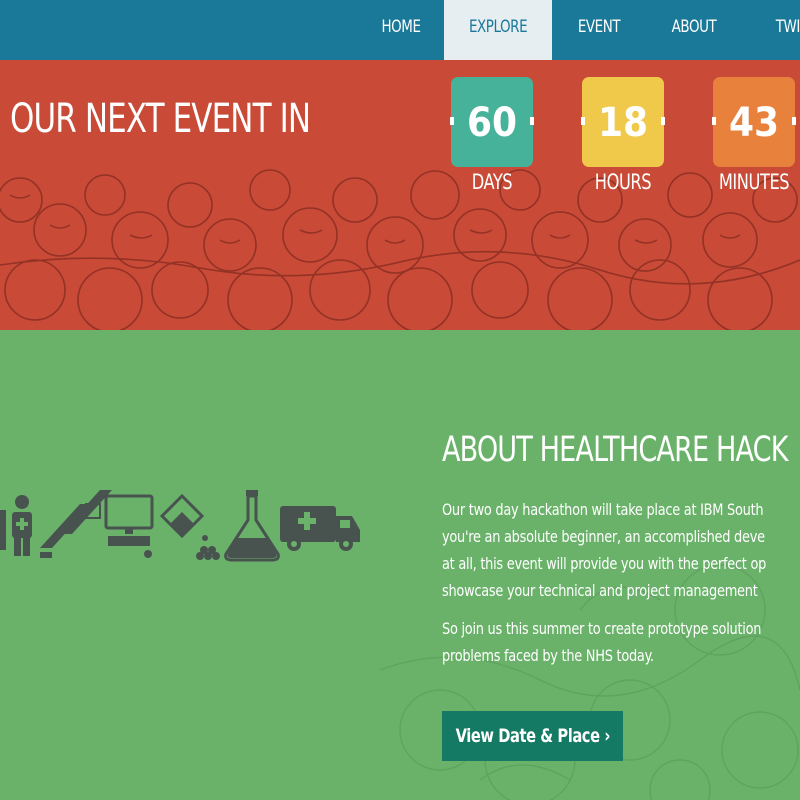 The image size is (800, 800). I want to click on healthcare-icons, so click(180, 526).